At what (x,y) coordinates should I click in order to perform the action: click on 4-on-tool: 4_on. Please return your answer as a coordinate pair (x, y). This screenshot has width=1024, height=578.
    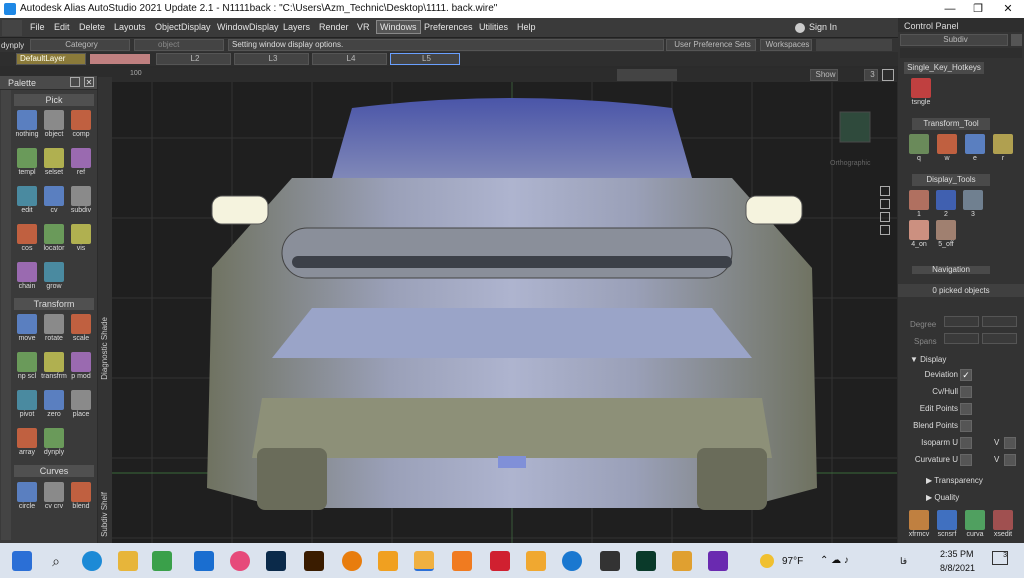
    Looking at the image, I should click on (919, 234).